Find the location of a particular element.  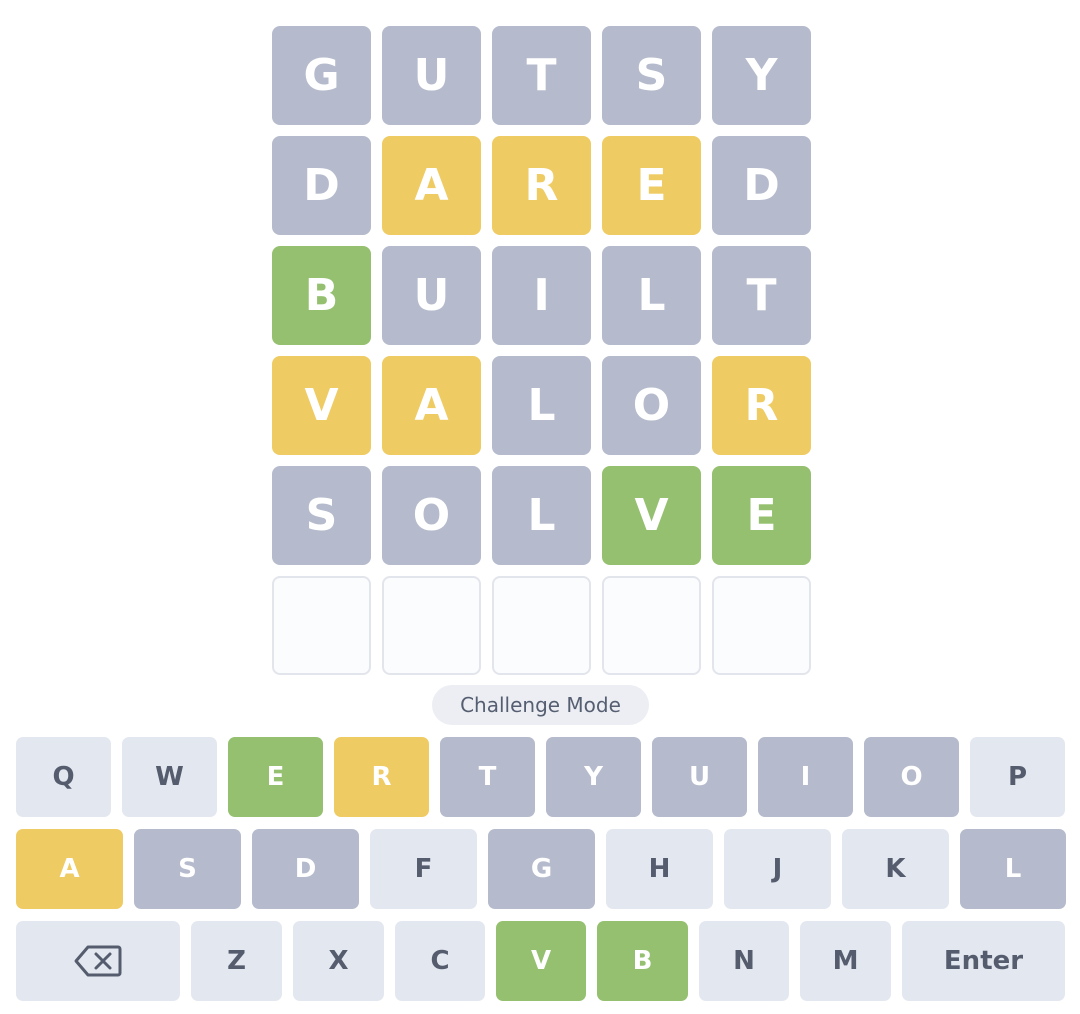

key-t: T is located at coordinates (487, 777).